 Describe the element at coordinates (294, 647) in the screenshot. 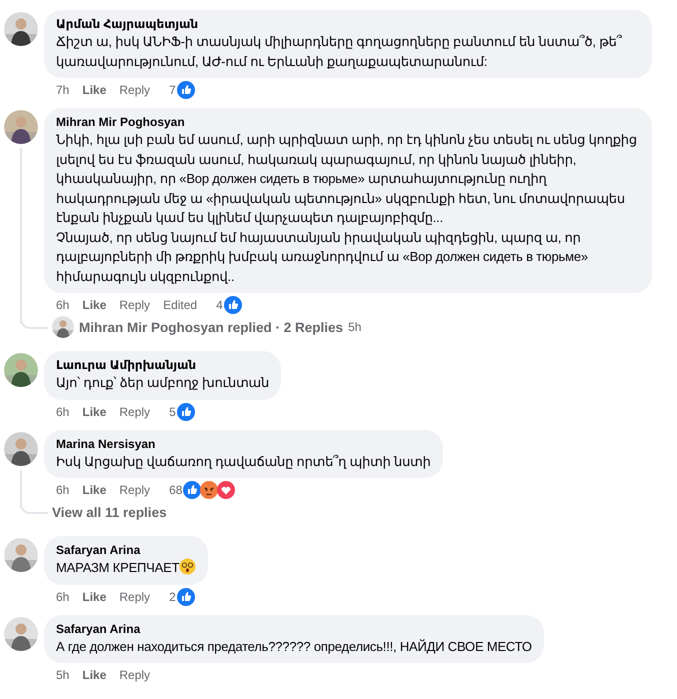

I see `comment-text: А где должен находиться предатель?????? определись!!!, НАЙДИ СВОЕ МЕСТО` at that location.